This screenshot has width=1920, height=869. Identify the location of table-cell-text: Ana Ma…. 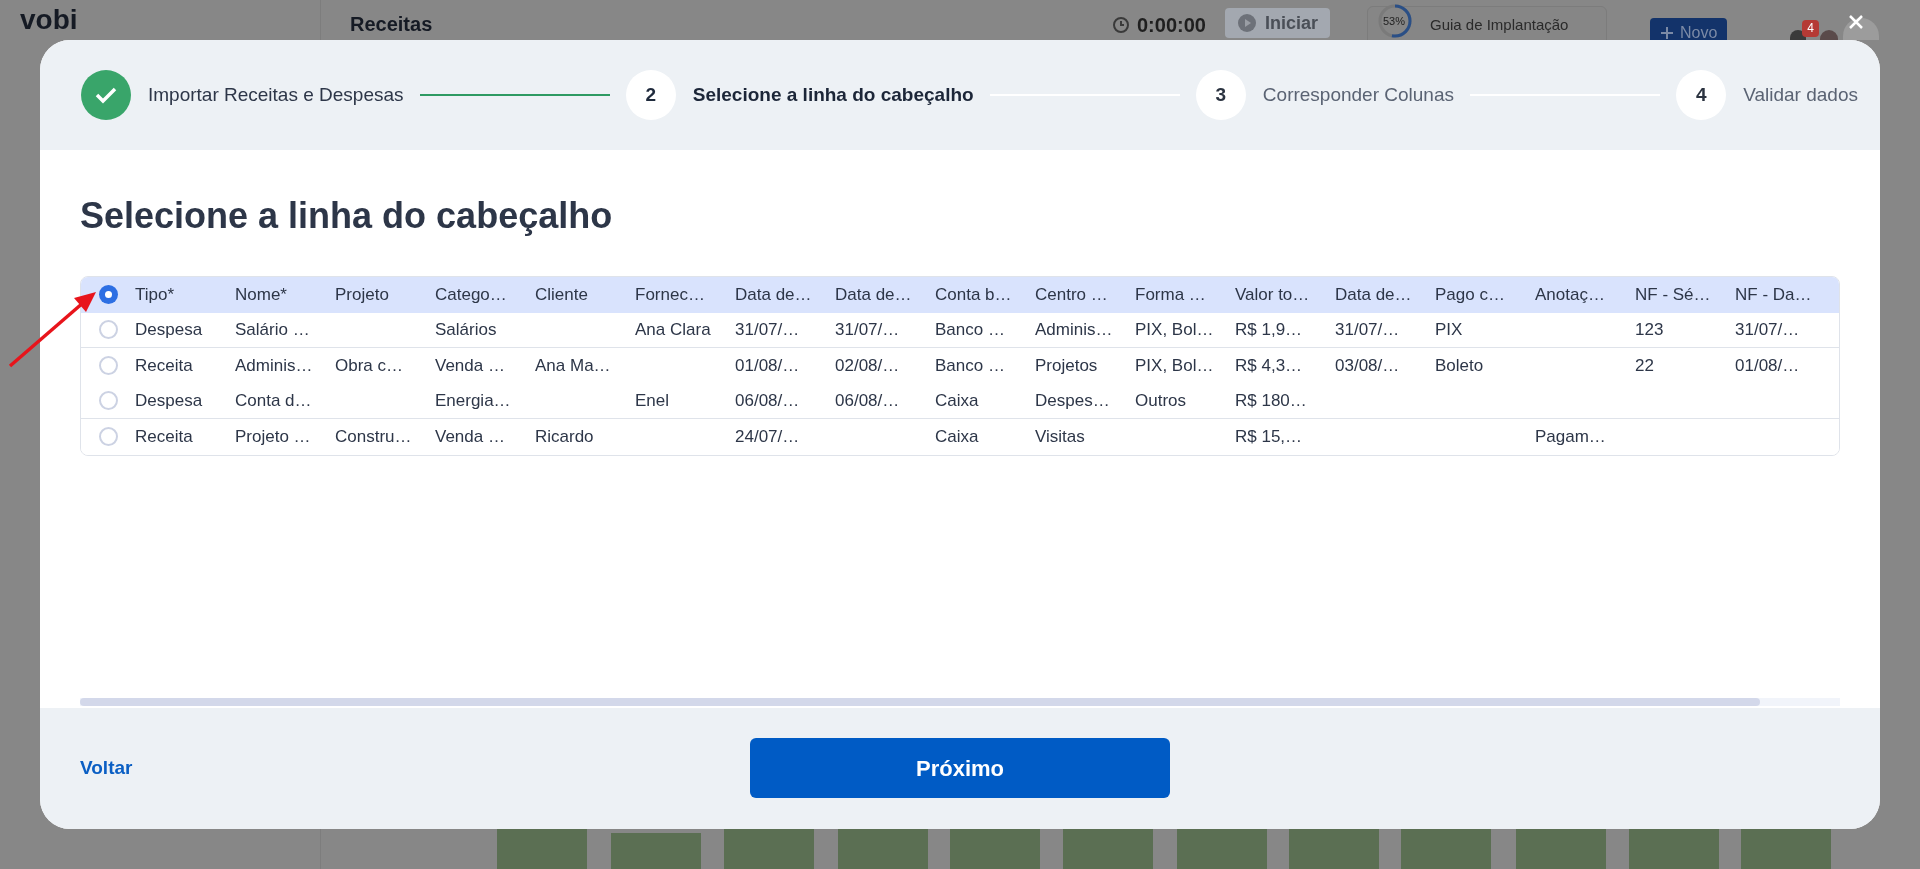
(573, 366).